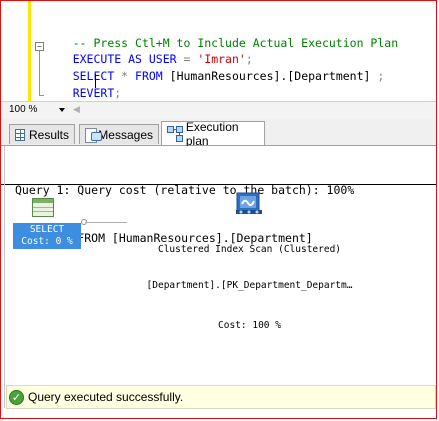 This screenshot has height=421, width=439. What do you see at coordinates (175, 133) in the screenshot?
I see `execution-plan-icon` at bounding box center [175, 133].